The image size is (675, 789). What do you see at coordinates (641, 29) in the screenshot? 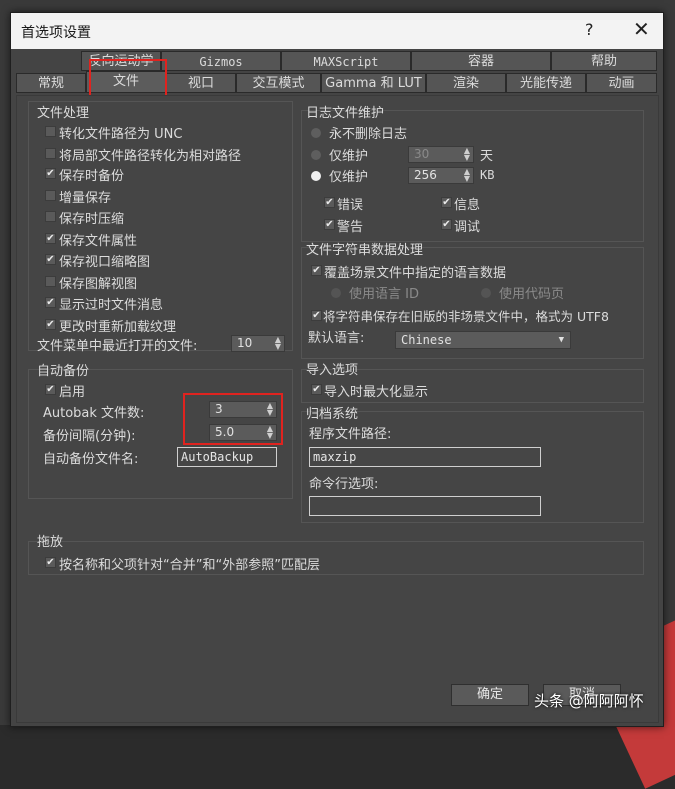
I see `close-button: ✕` at bounding box center [641, 29].